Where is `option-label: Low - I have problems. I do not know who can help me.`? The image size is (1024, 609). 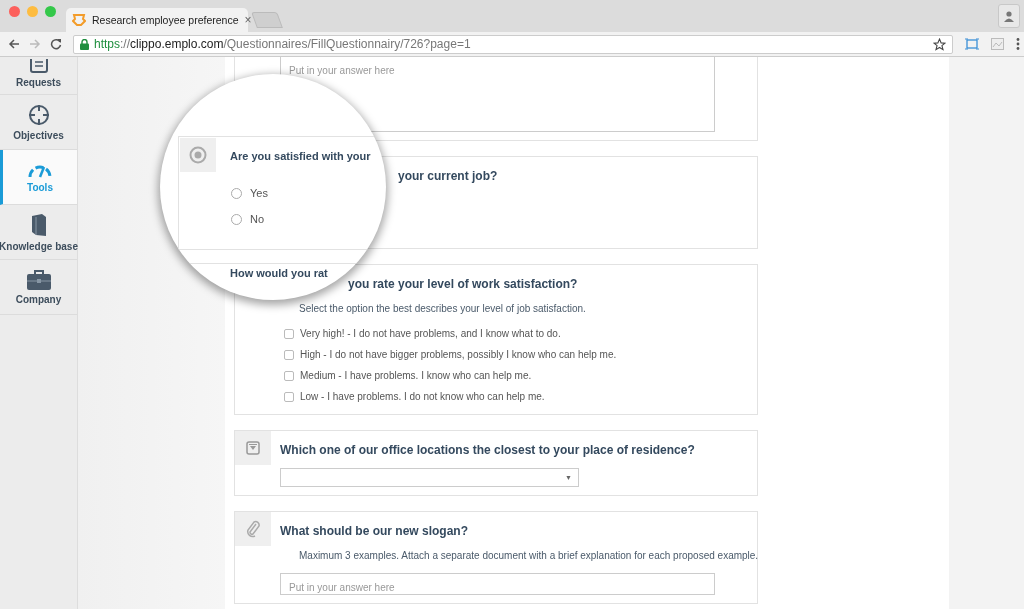 option-label: Low - I have problems. I do not know who can help me. is located at coordinates (422, 396).